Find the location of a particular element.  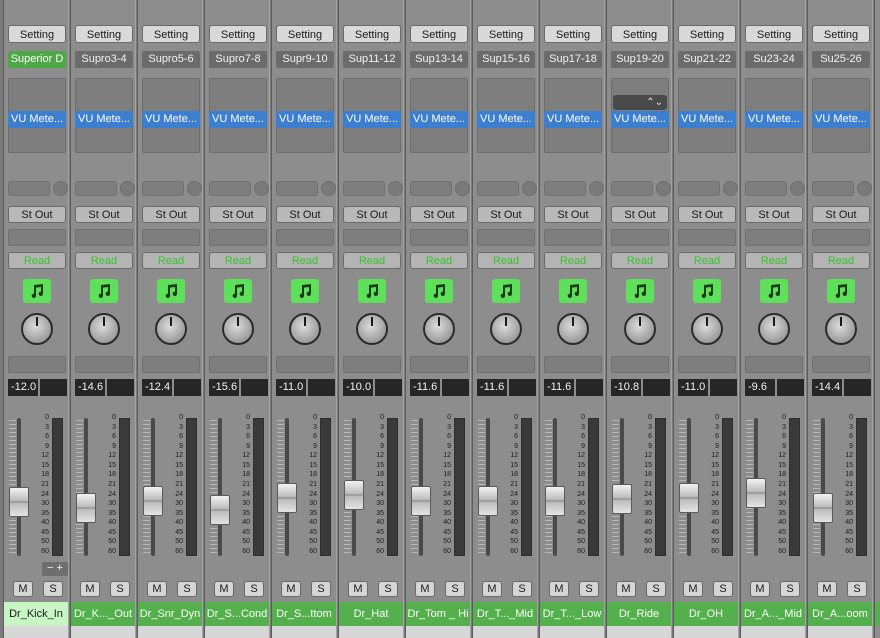

track-name: Dr_Ride is located at coordinates (639, 614).